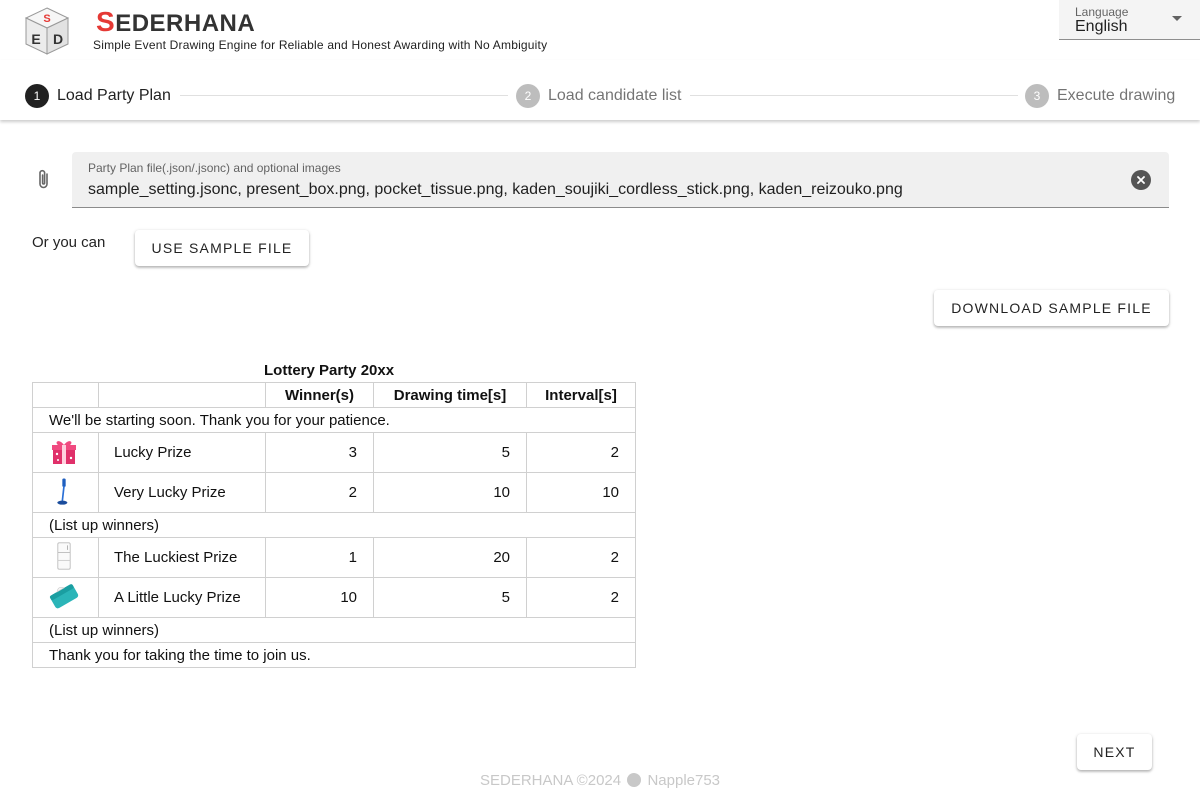 This screenshot has height=800, width=1200. I want to click on use-sample-file-button: USE SAMPLE FILE, so click(222, 248).